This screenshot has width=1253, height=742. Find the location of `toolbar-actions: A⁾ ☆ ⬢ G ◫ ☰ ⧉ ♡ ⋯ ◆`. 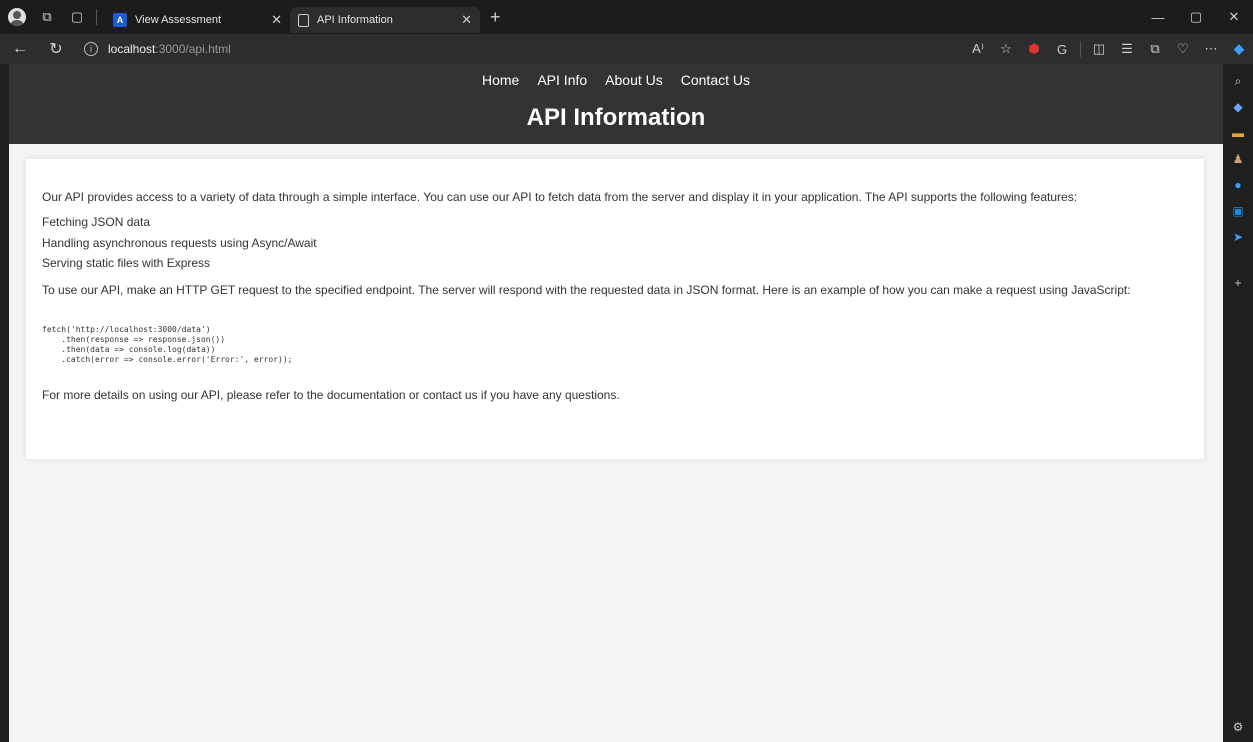

toolbar-actions: A⁾ ☆ ⬢ G ◫ ☰ ⧉ ♡ ⋯ ◆ is located at coordinates (1108, 49).